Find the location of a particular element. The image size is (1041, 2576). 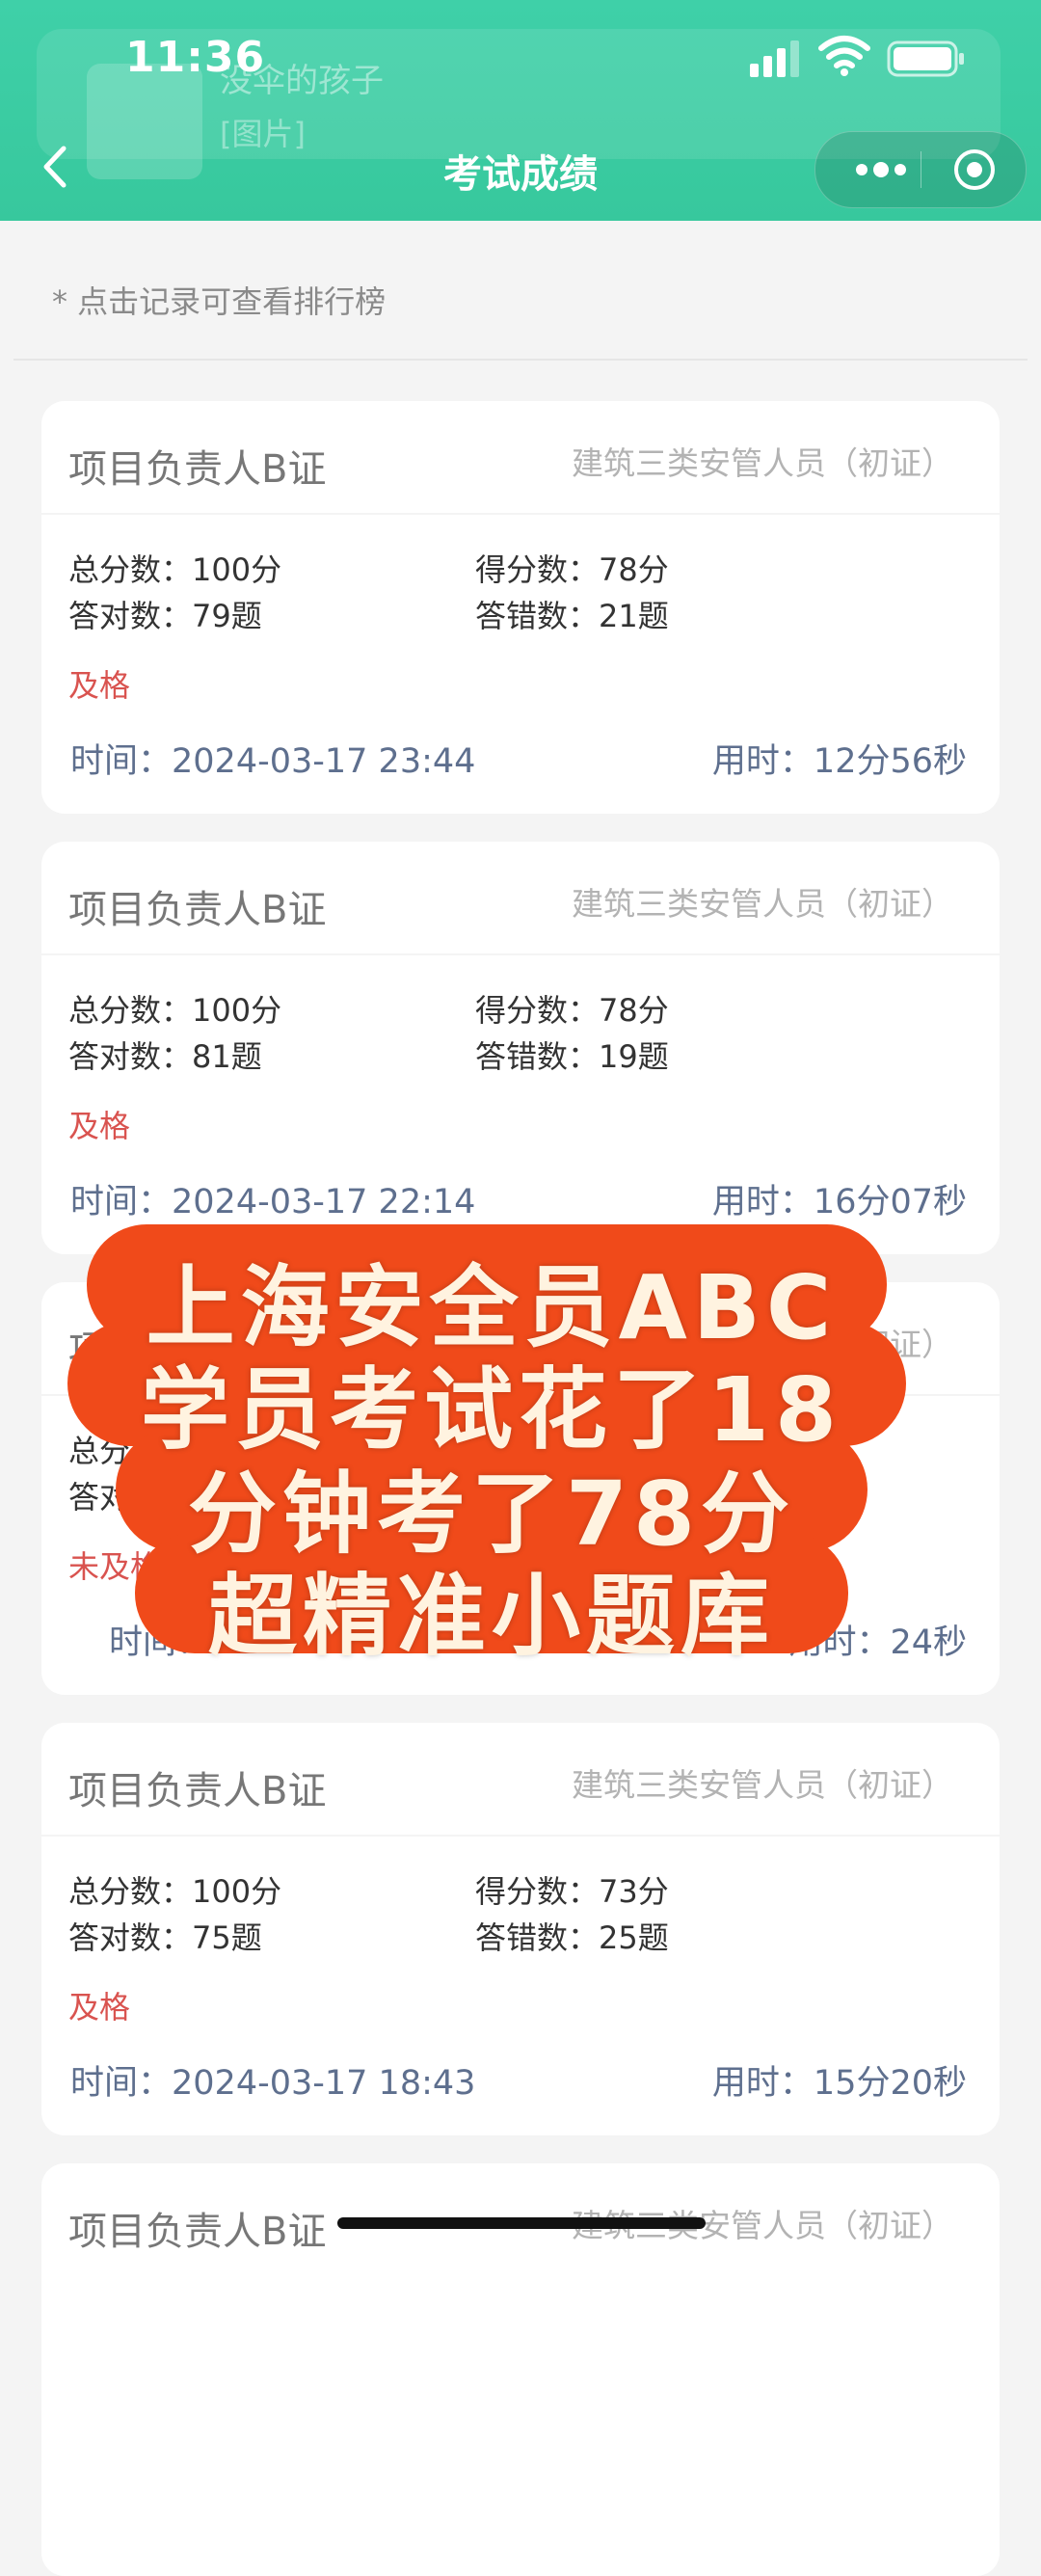

correct-row: 答对数：79题 is located at coordinates (165, 614).